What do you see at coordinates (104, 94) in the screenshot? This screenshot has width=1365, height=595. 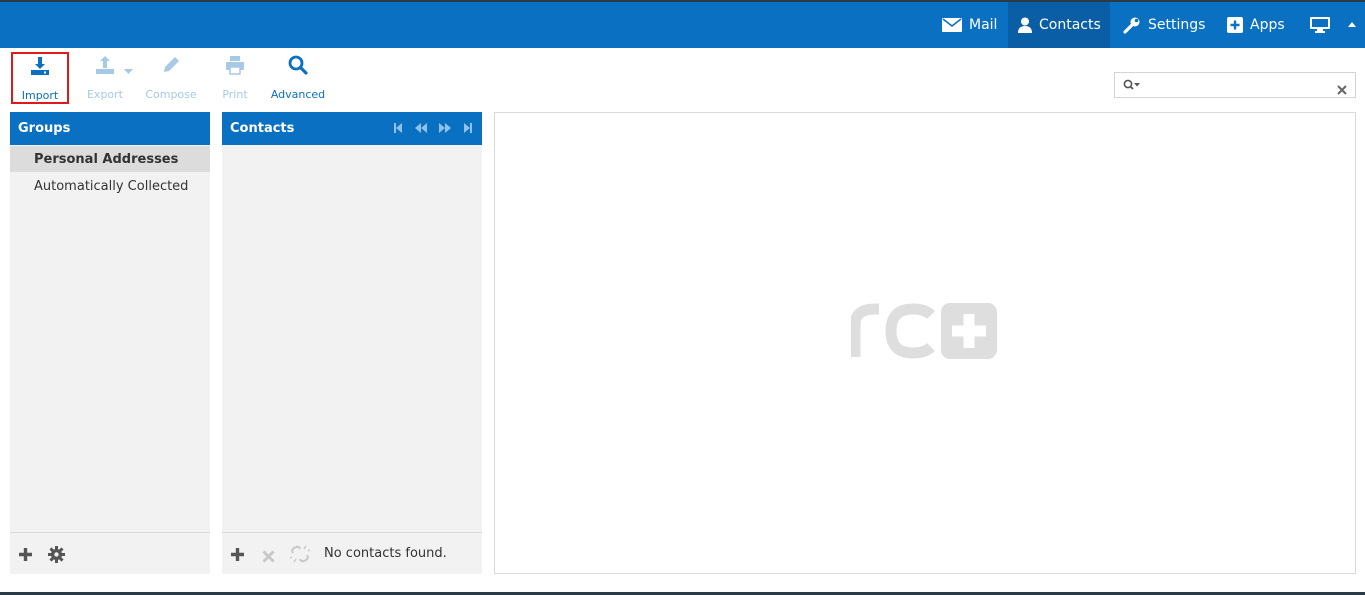 I see `export-label: Export` at bounding box center [104, 94].